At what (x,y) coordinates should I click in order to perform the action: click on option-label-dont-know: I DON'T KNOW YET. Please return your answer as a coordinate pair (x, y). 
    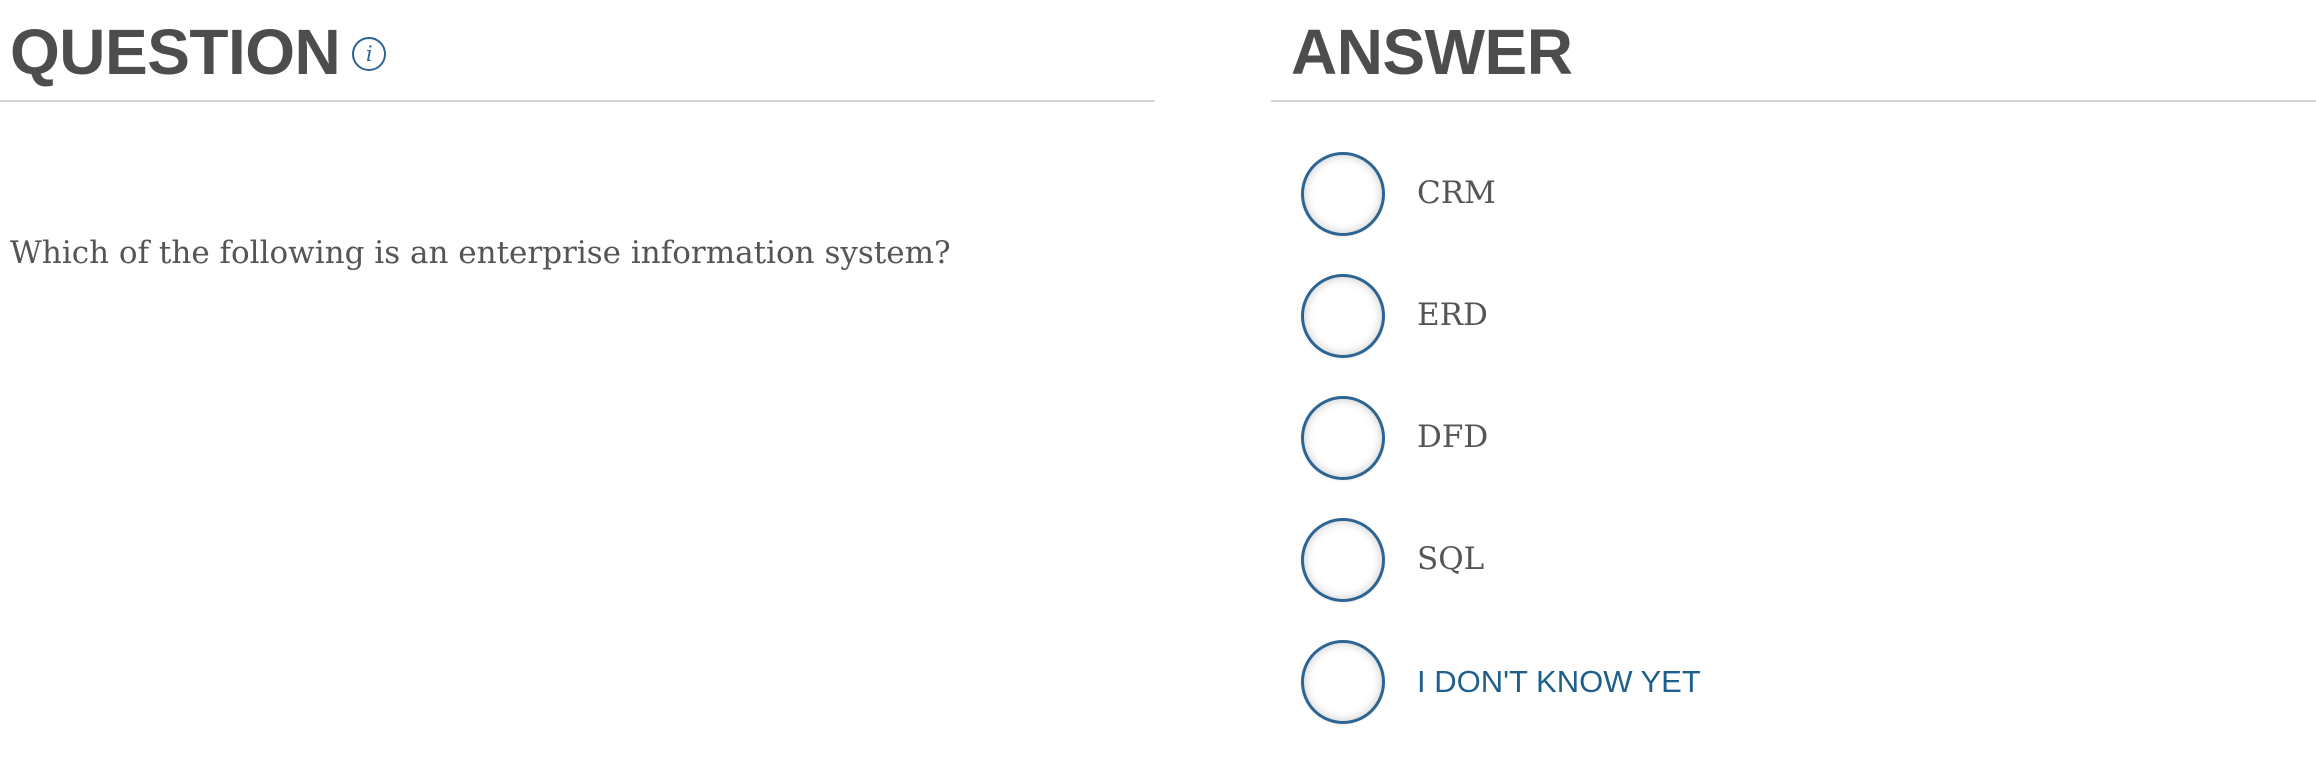
    Looking at the image, I should click on (1559, 681).